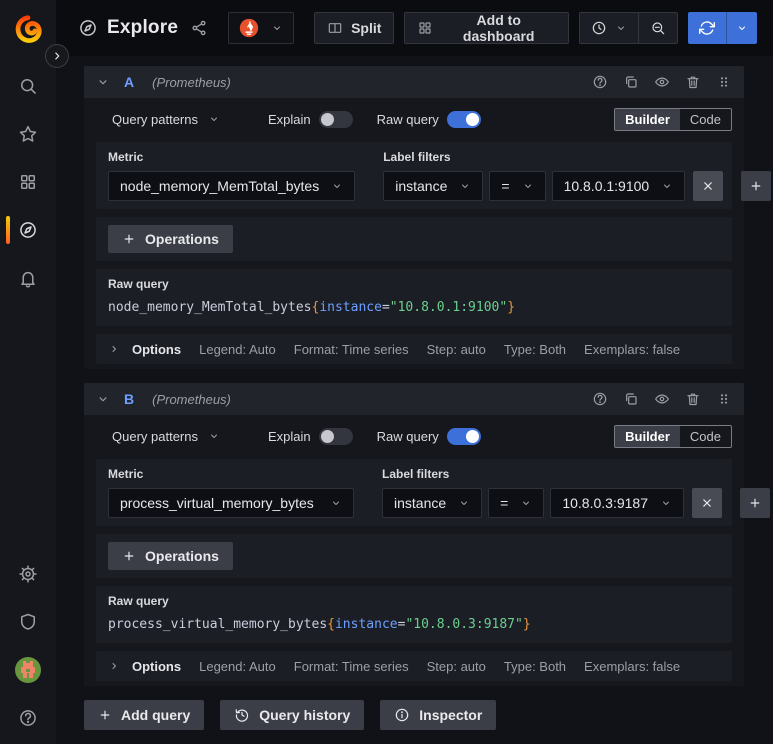  I want to click on explain-label: Explain, so click(289, 119).